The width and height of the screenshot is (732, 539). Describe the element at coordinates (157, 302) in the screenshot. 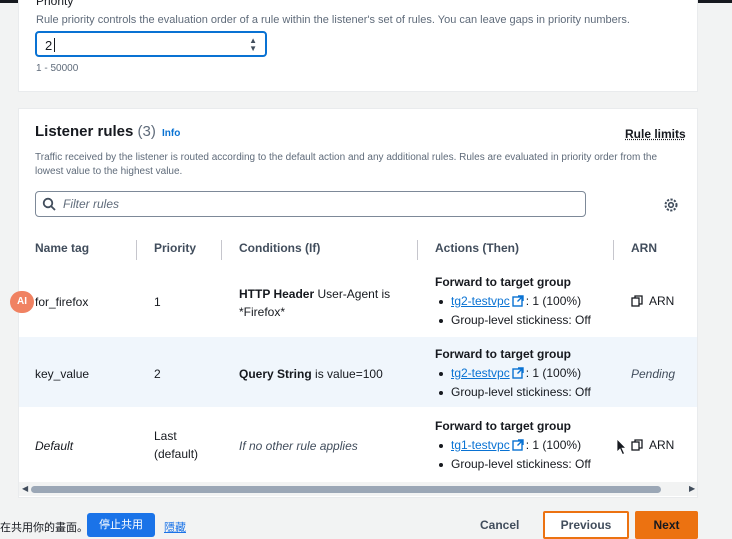

I see `rule-priority: 1` at that location.